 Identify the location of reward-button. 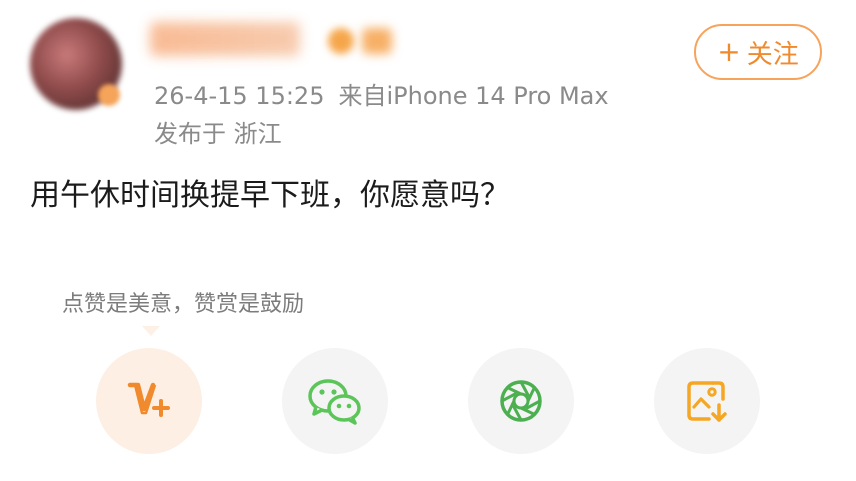
(149, 401).